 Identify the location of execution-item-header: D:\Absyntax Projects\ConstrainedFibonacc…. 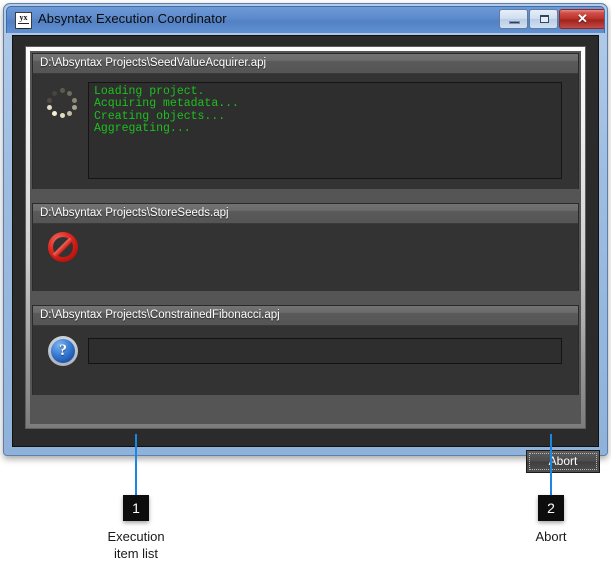
(305, 316).